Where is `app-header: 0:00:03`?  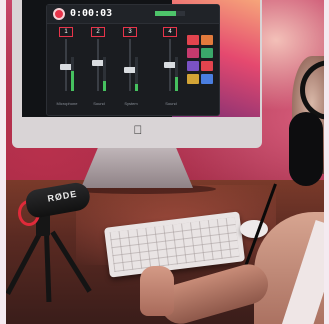
app-header: 0:00:03 is located at coordinates (133, 14).